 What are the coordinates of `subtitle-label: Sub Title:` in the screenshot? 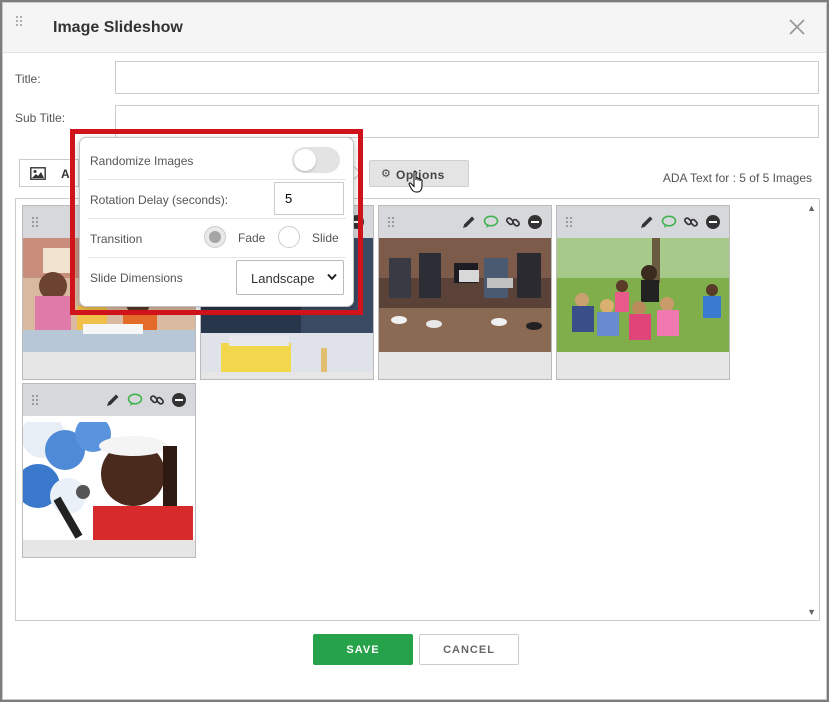 It's located at (40, 118).